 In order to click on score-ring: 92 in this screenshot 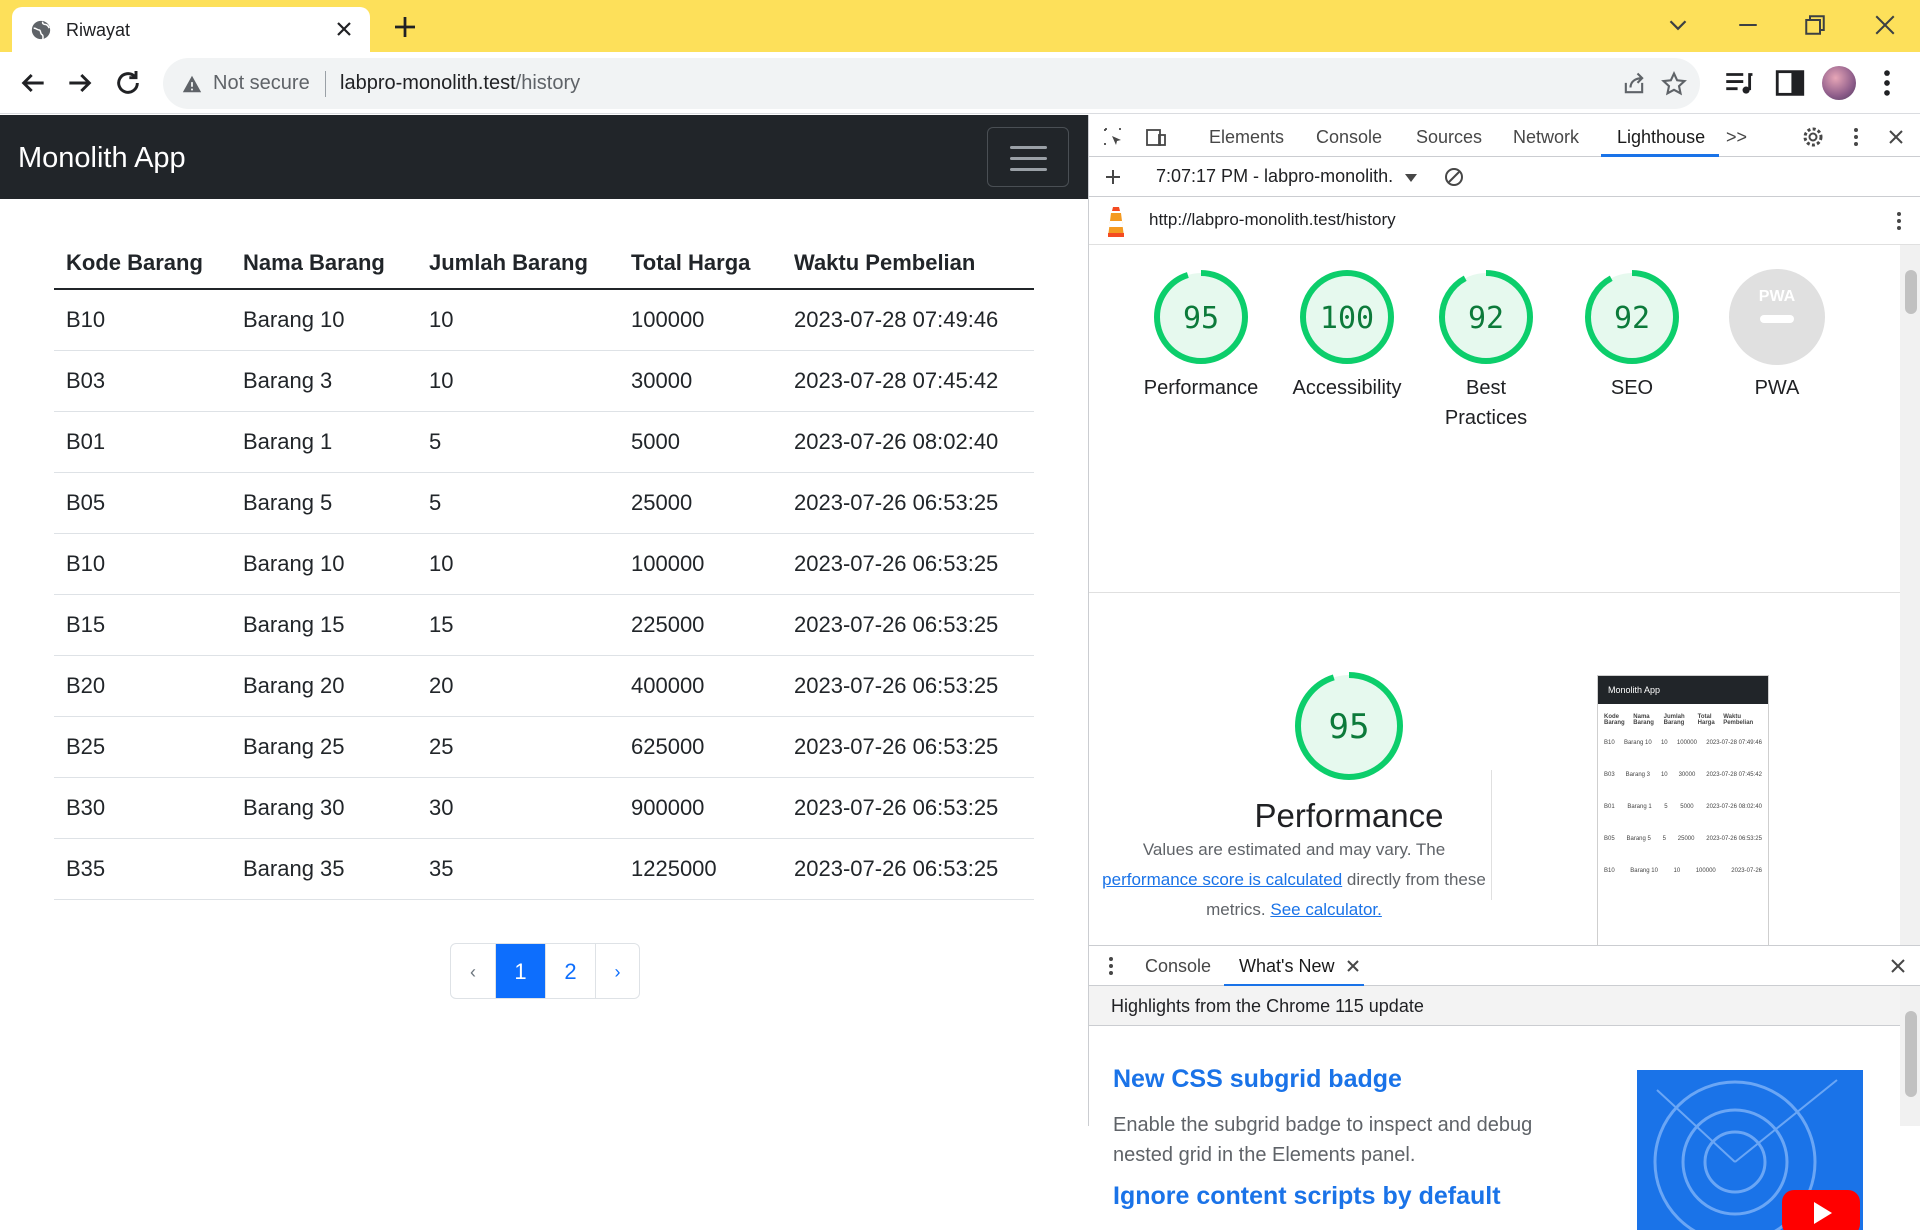, I will do `click(1632, 317)`.